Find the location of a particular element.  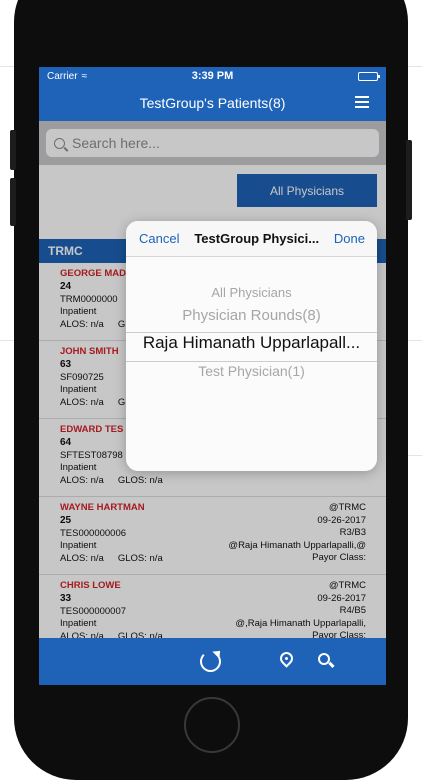

page-title: TestGroup's Patients(8) is located at coordinates (212, 103).